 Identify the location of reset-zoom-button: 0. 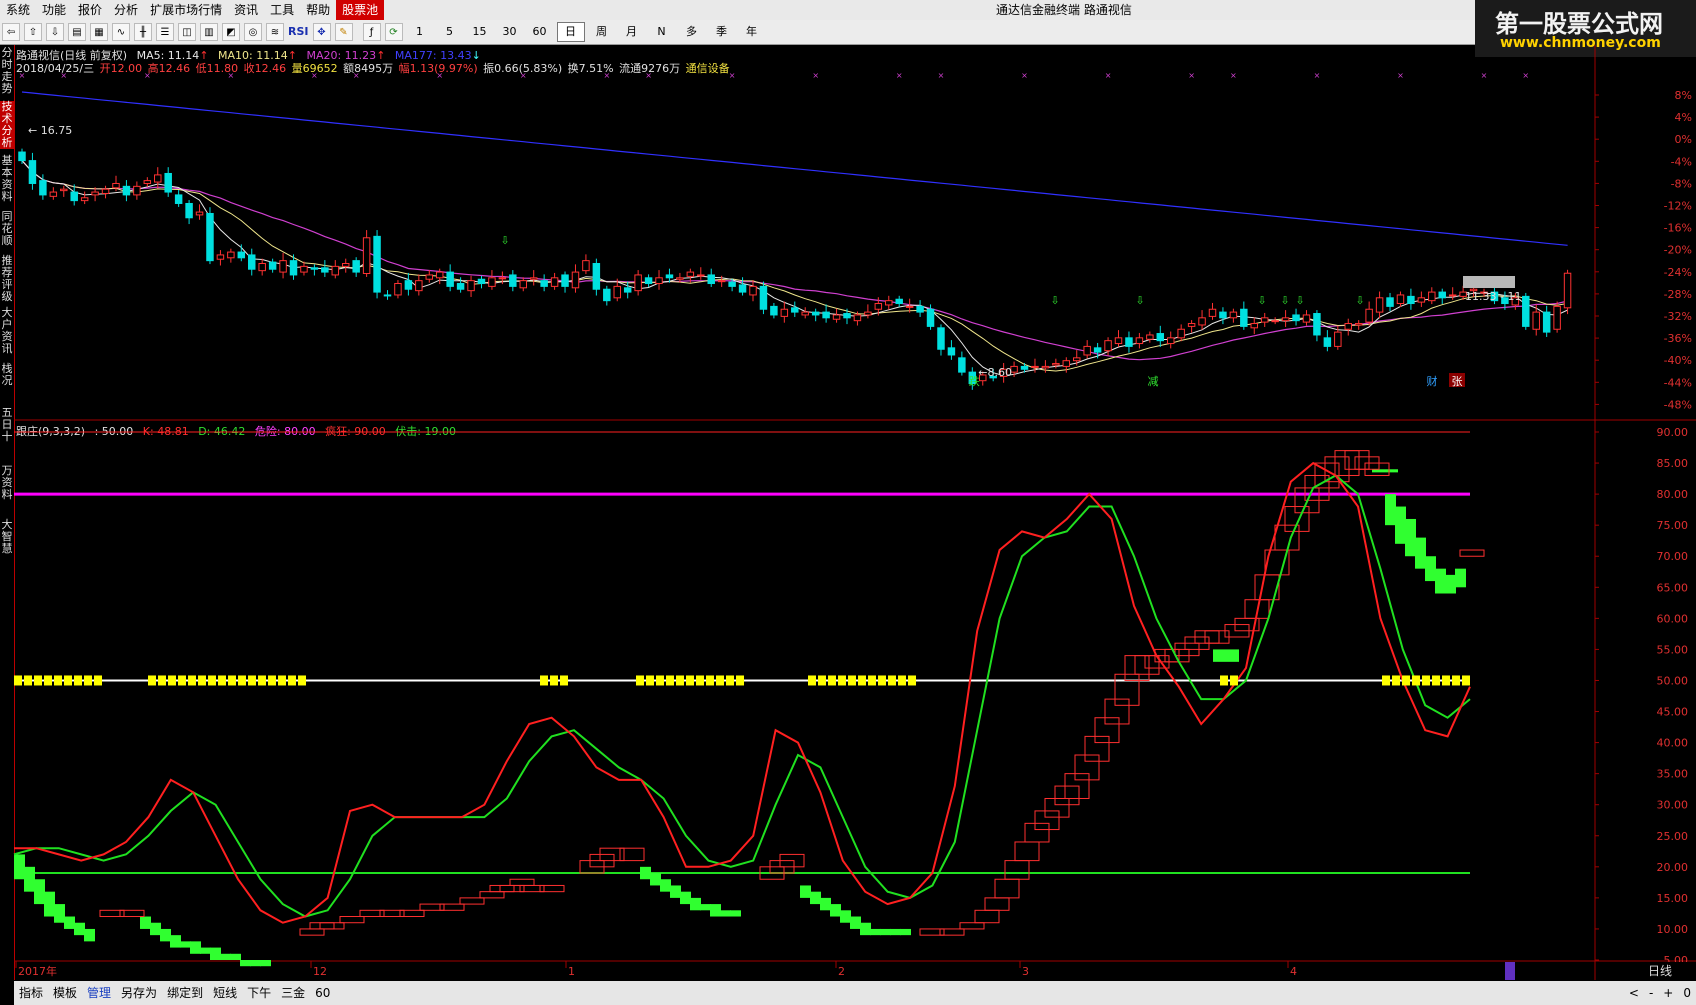
(1687, 993).